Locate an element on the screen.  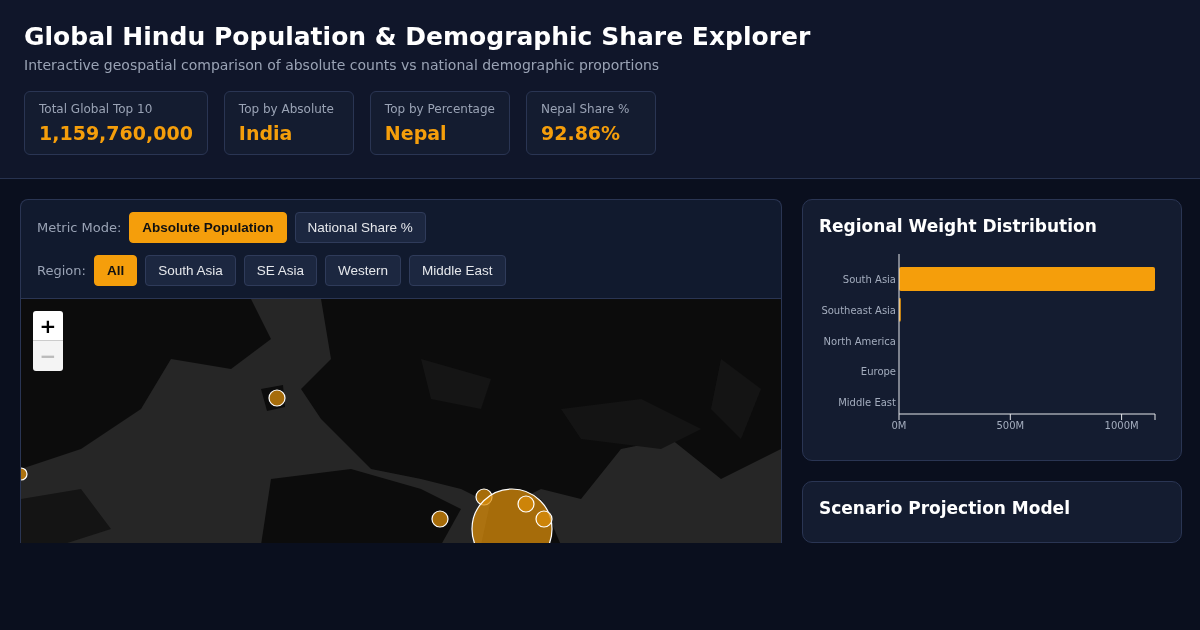
tick-label: 0M is located at coordinates (899, 425).